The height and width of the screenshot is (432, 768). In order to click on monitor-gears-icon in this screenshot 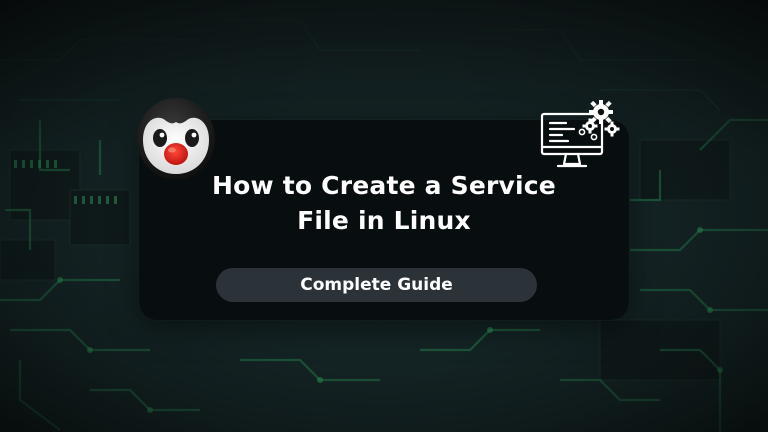, I will do `click(580, 134)`.